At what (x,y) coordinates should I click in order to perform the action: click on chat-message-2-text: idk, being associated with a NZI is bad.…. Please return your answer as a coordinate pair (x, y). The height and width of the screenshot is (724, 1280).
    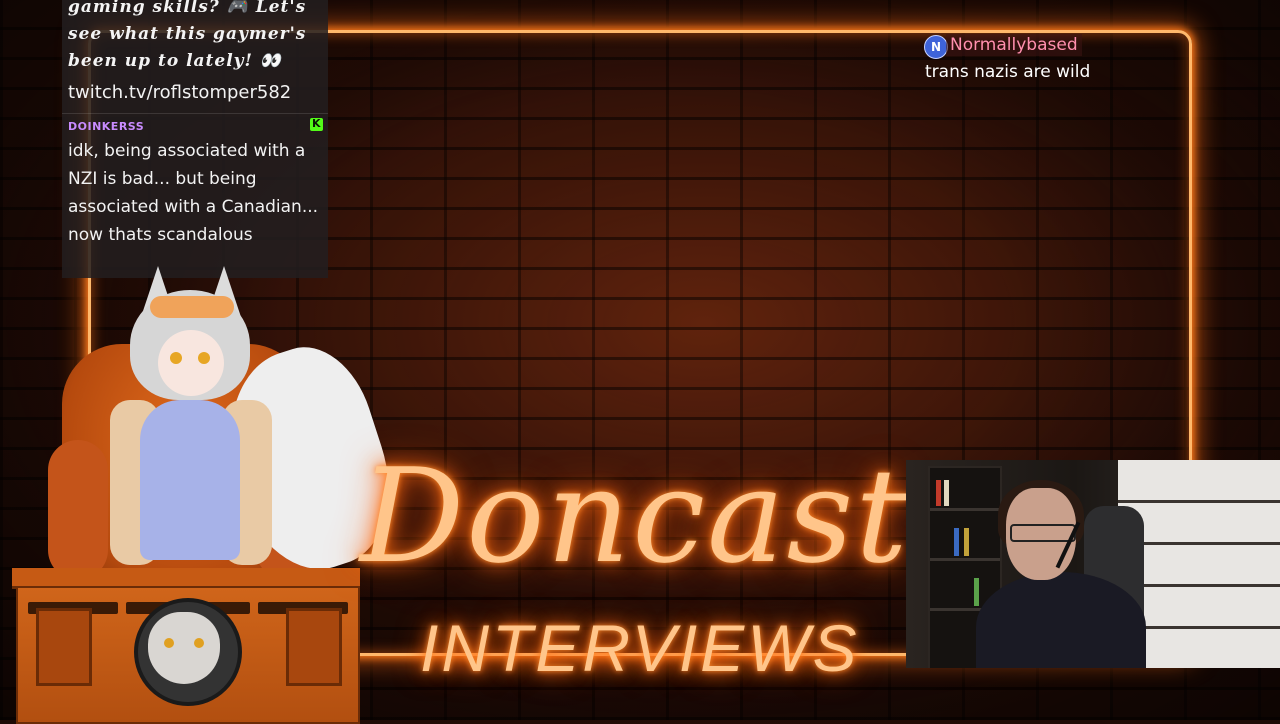
    Looking at the image, I should click on (193, 193).